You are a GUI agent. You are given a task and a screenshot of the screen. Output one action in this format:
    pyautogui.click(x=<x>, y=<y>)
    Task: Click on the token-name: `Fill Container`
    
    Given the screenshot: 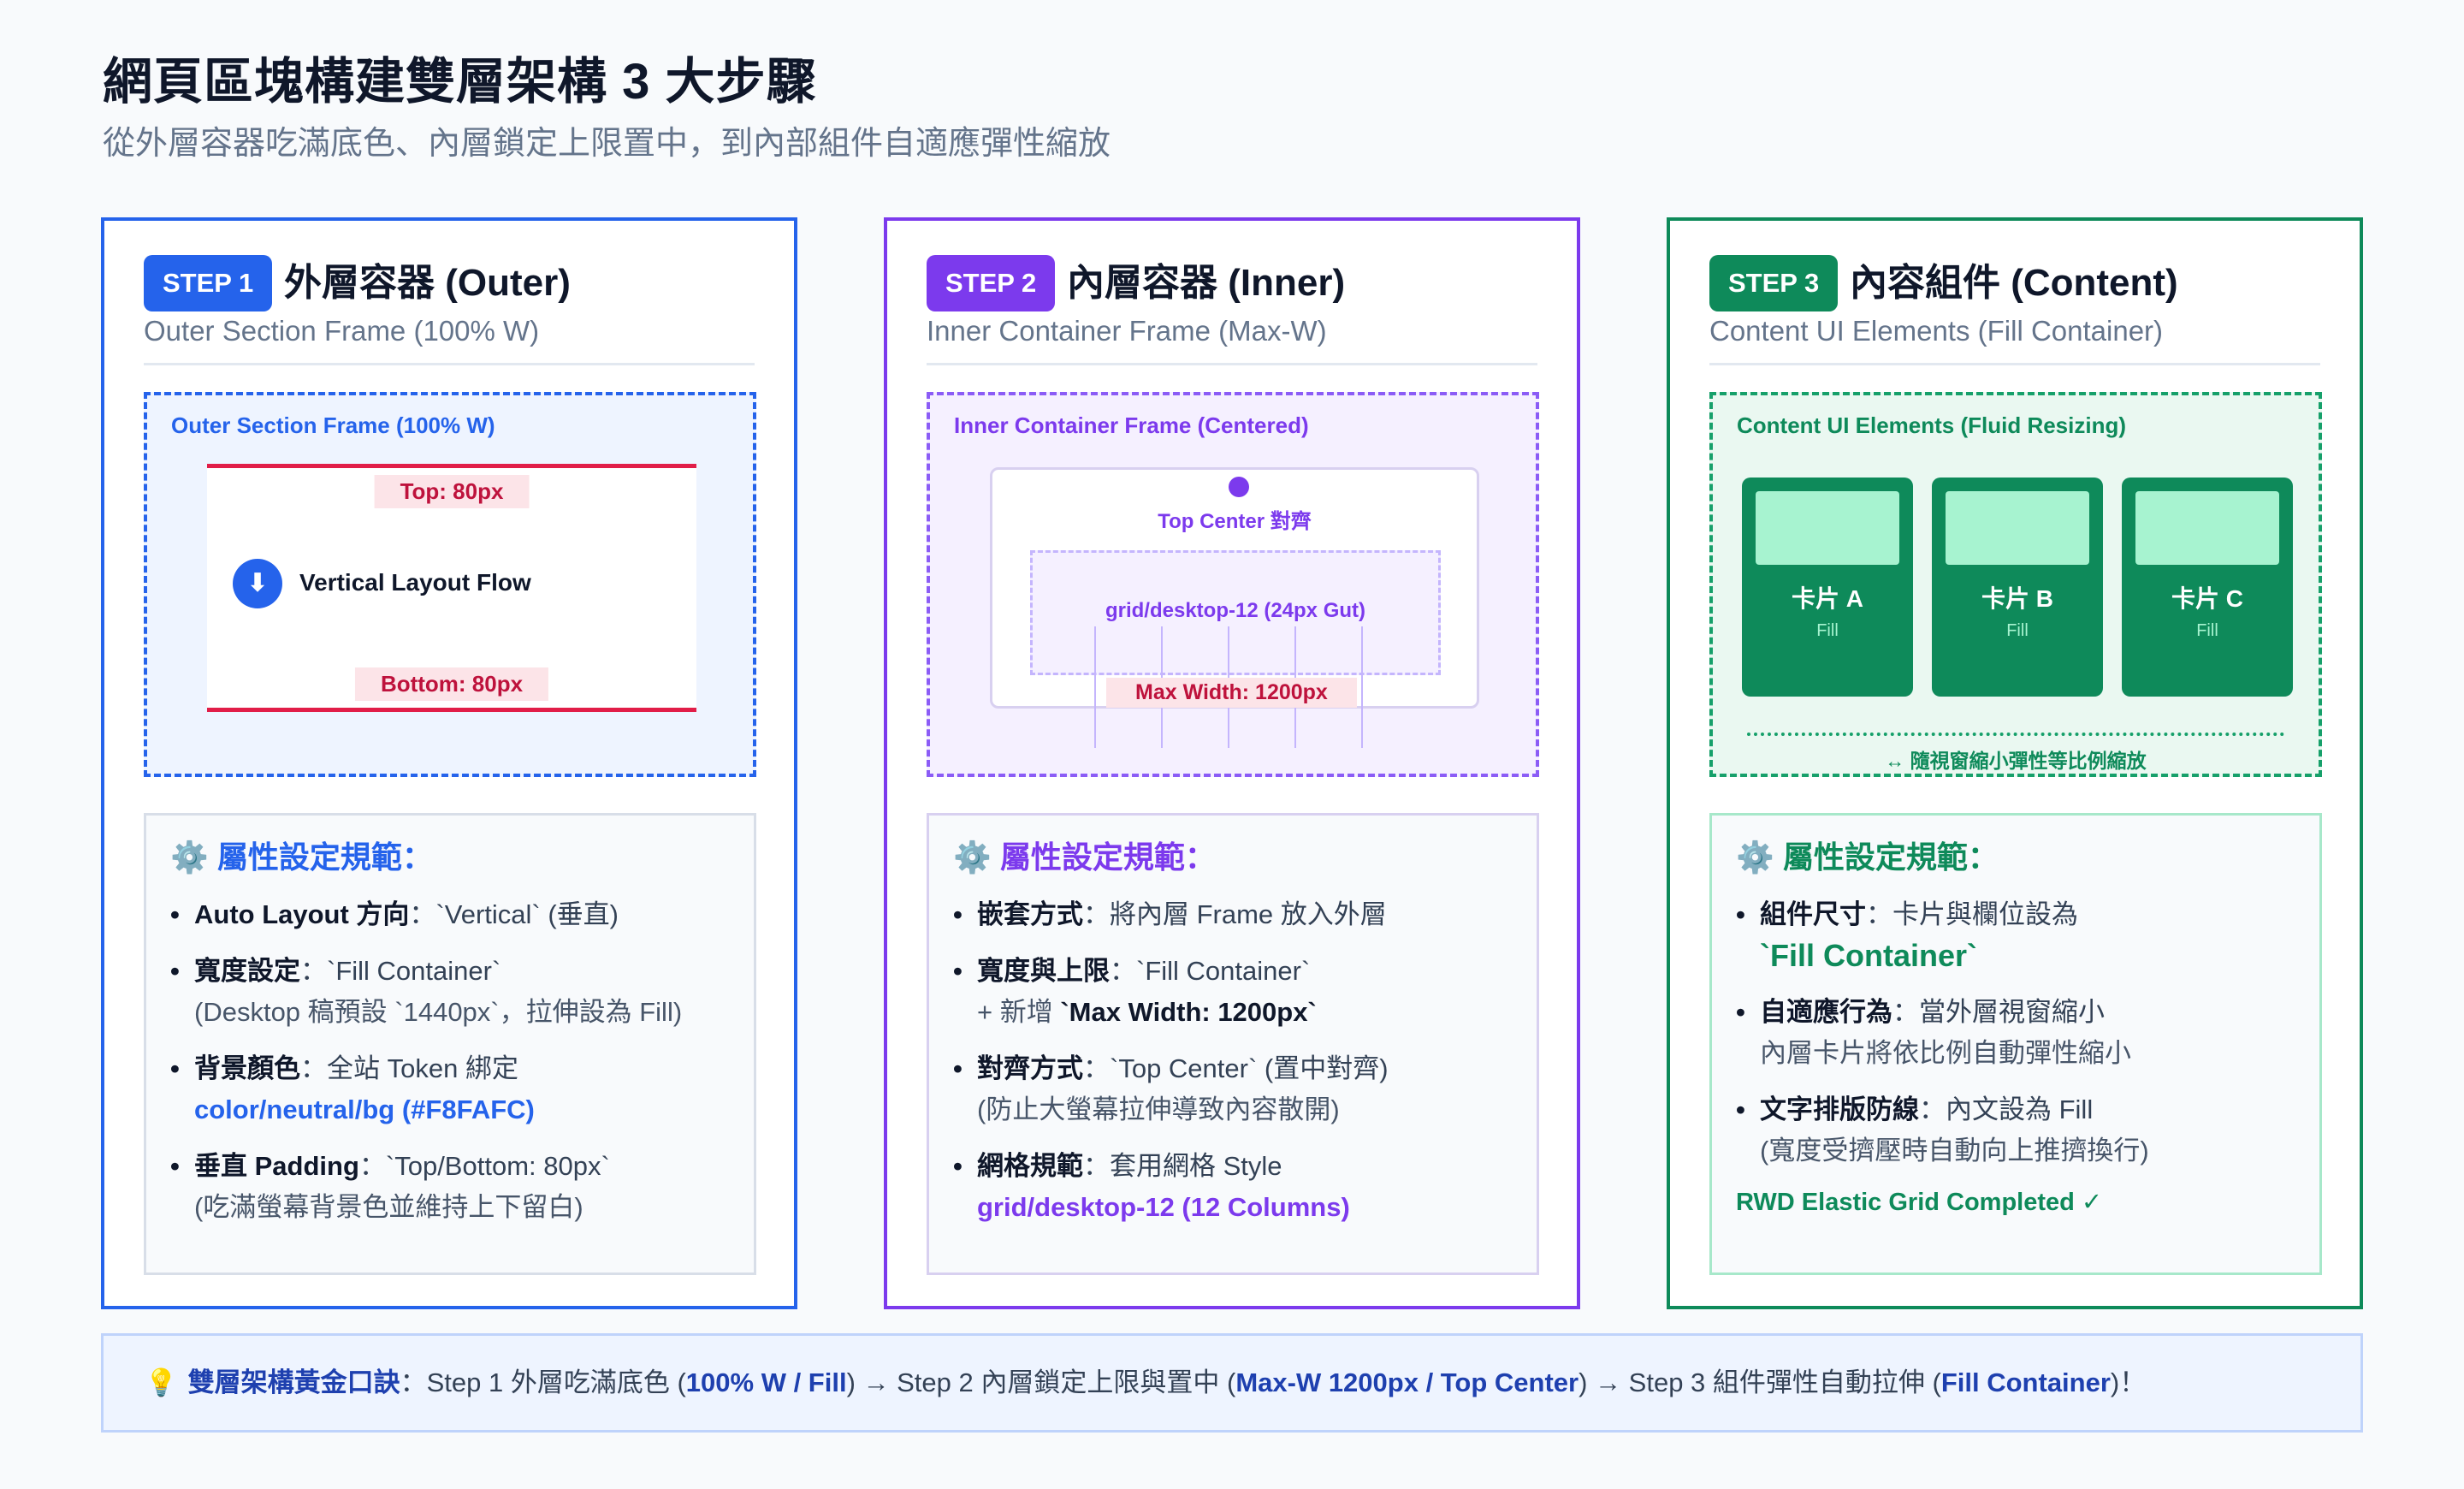 What is the action you would take?
    pyautogui.click(x=1868, y=955)
    